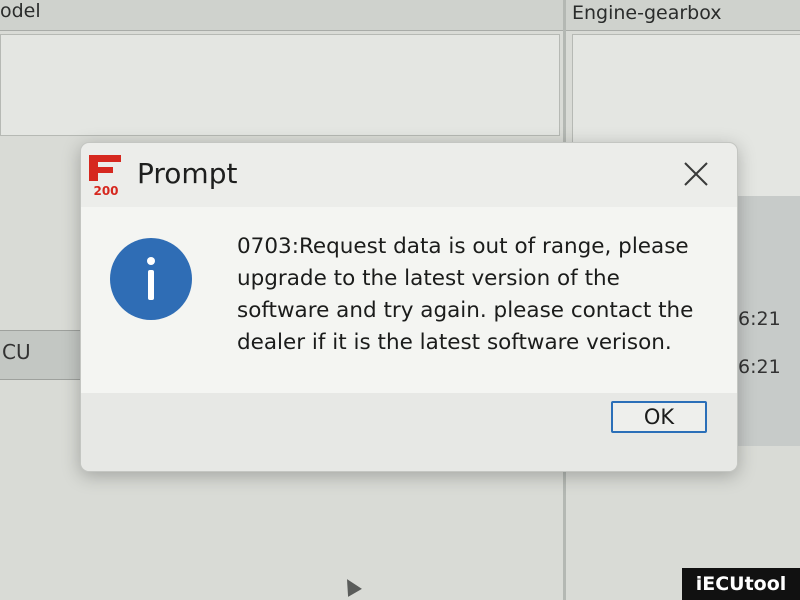 This screenshot has height=600, width=800. What do you see at coordinates (106, 175) in the screenshot?
I see `app-logo-icon: 200` at bounding box center [106, 175].